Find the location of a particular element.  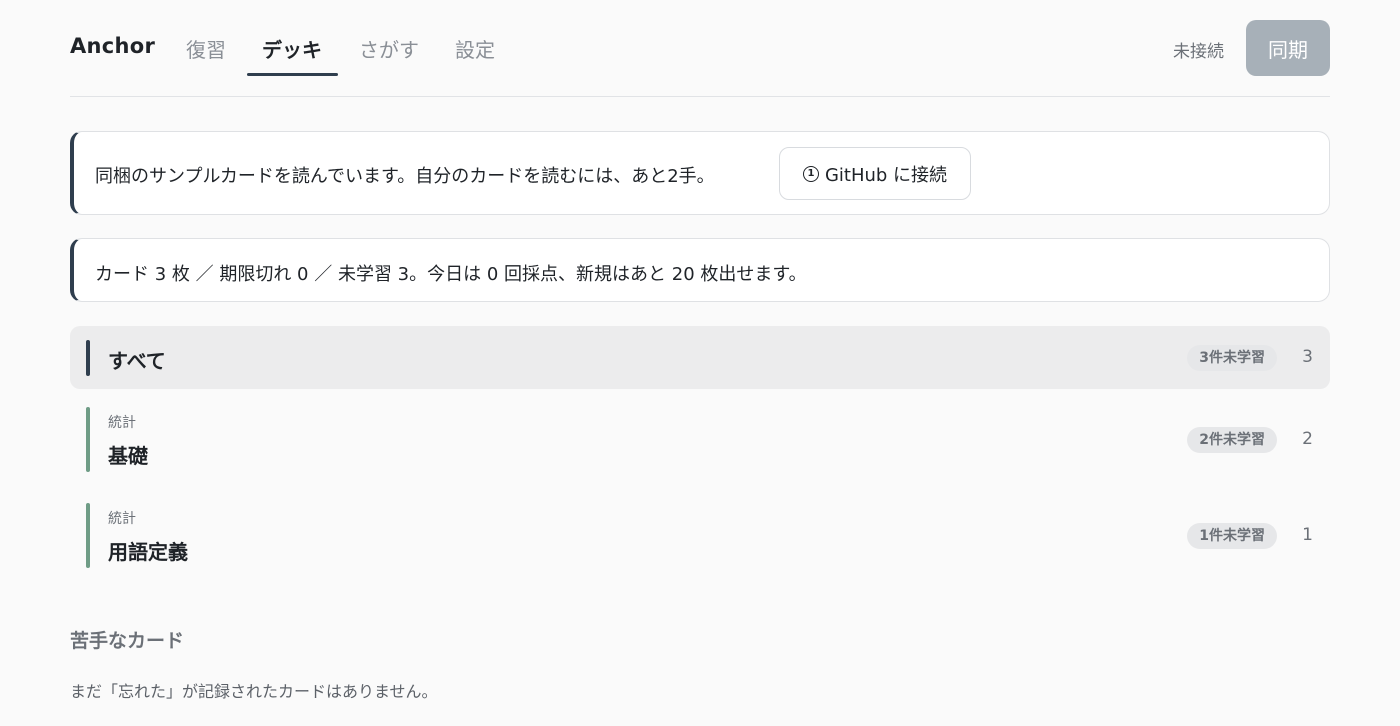

sample-notice-text: 同梱のサンプルカードを読んでいます。自分のカードを読むには、あと2手。 is located at coordinates (405, 176).